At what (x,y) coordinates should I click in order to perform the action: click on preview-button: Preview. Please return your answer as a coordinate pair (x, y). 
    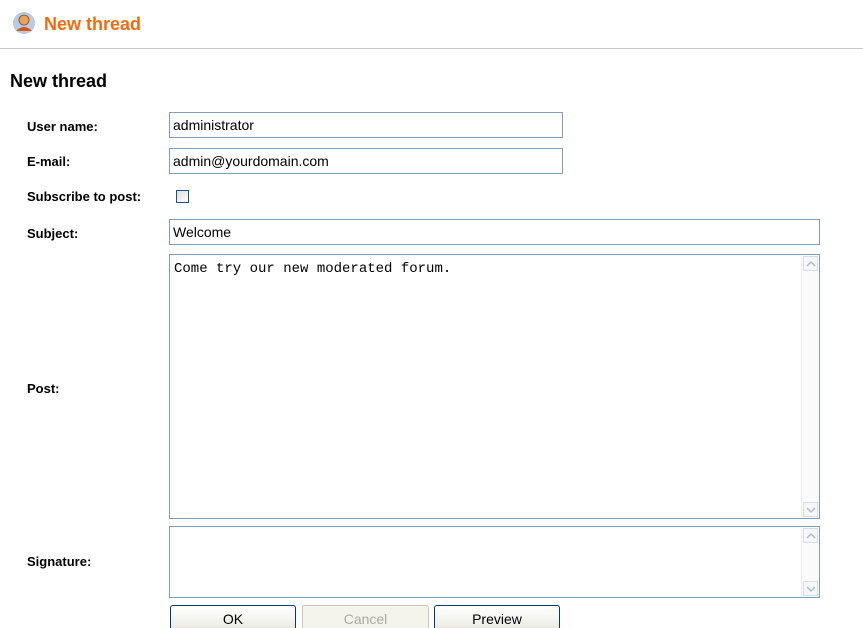
    Looking at the image, I should click on (497, 616).